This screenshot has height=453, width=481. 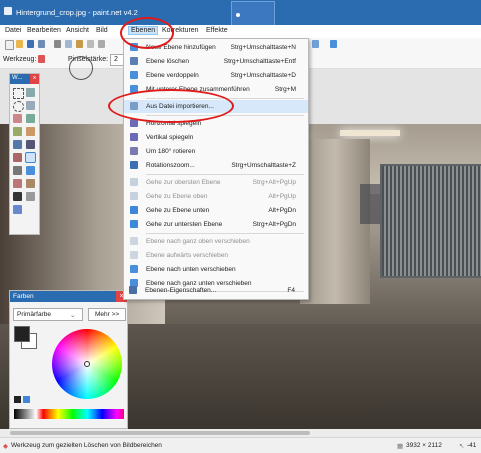 What do you see at coordinates (34, 79) in the screenshot?
I see `tools-panel-close-button: ×` at bounding box center [34, 79].